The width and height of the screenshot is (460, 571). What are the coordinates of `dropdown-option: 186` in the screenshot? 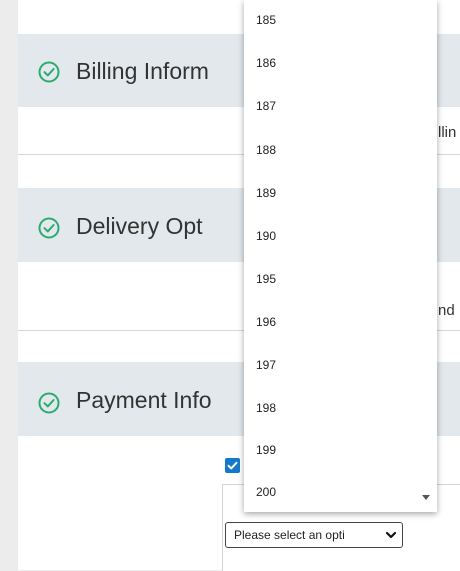 It's located at (266, 63).